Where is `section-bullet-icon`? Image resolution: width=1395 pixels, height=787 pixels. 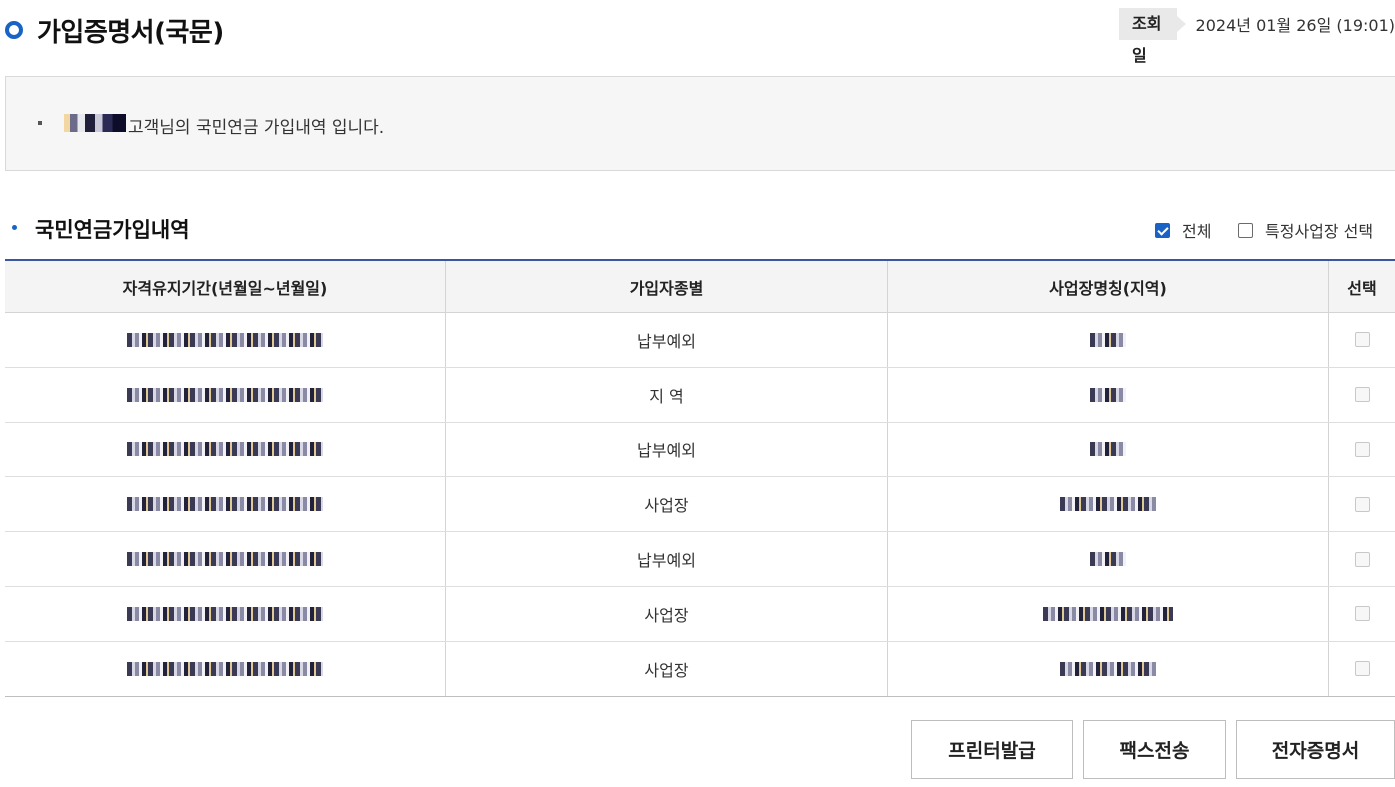 section-bullet-icon is located at coordinates (14, 227).